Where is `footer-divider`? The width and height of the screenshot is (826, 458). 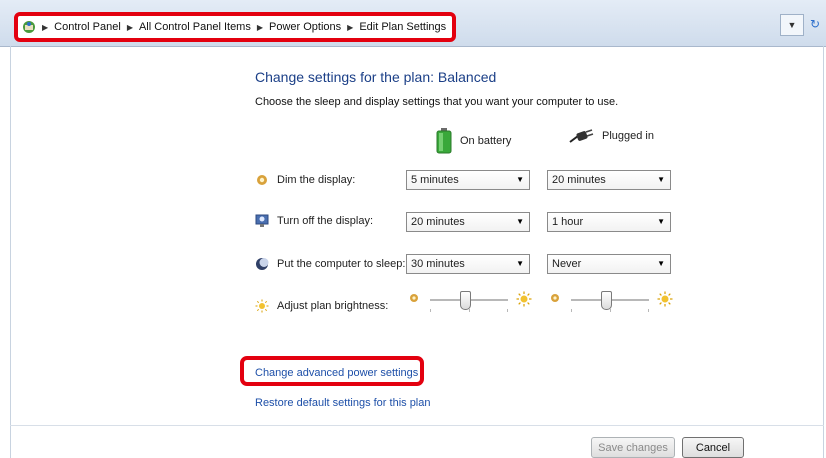 footer-divider is located at coordinates (417, 425).